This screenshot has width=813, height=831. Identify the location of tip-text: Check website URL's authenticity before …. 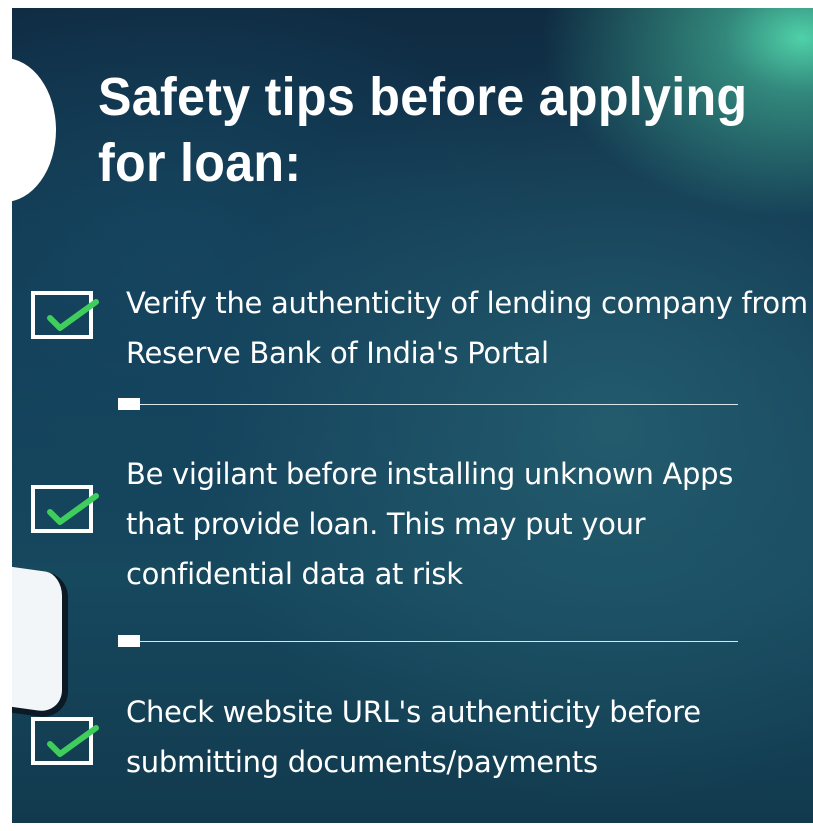
(413, 737).